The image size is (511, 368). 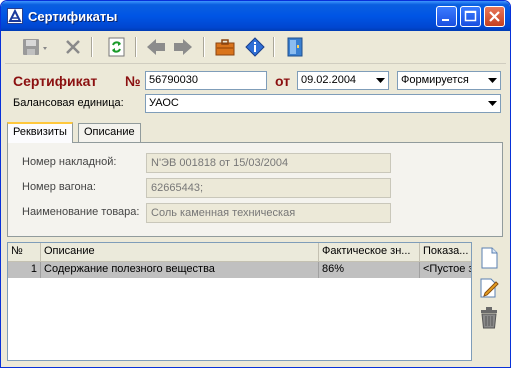 I want to click on goods-field: Соль каменная техническая, so click(x=268, y=213).